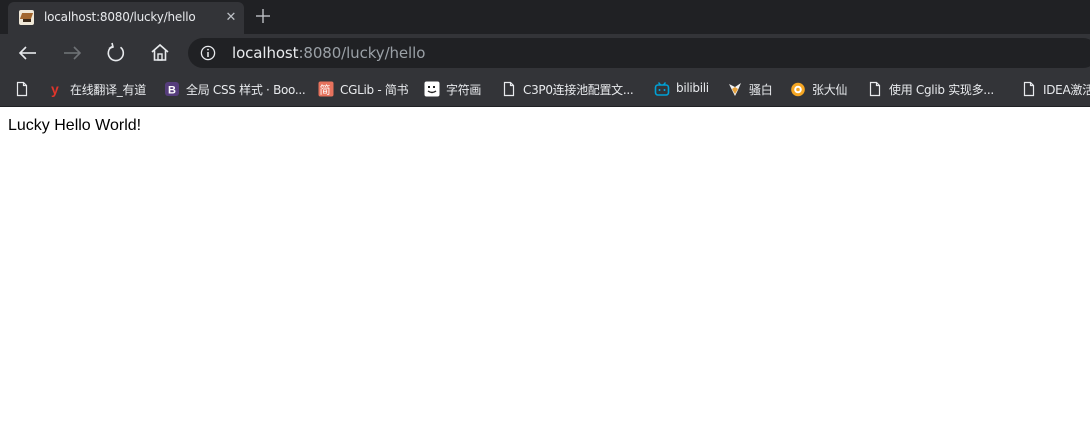 The image size is (1090, 438). What do you see at coordinates (26, 17) in the screenshot?
I see `tomcat-favicon-icon` at bounding box center [26, 17].